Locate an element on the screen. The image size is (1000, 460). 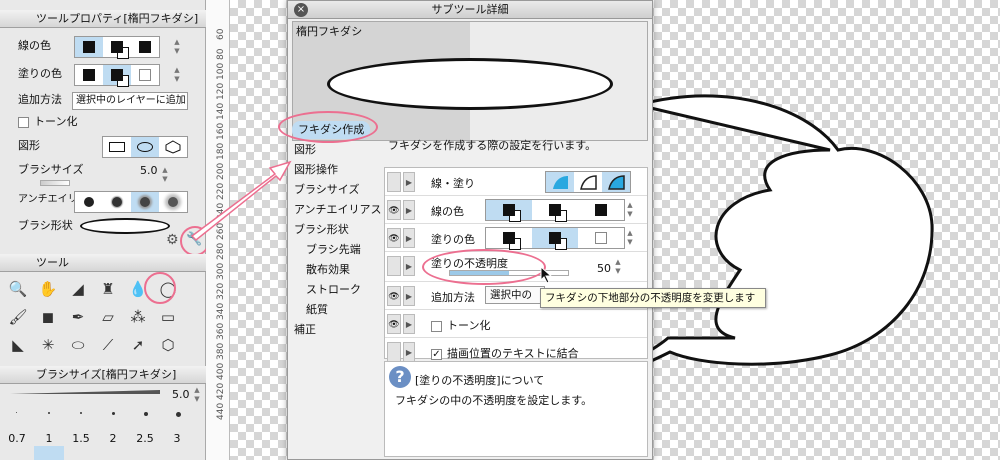
category-item: 紙質 is located at coordinates (317, 310).